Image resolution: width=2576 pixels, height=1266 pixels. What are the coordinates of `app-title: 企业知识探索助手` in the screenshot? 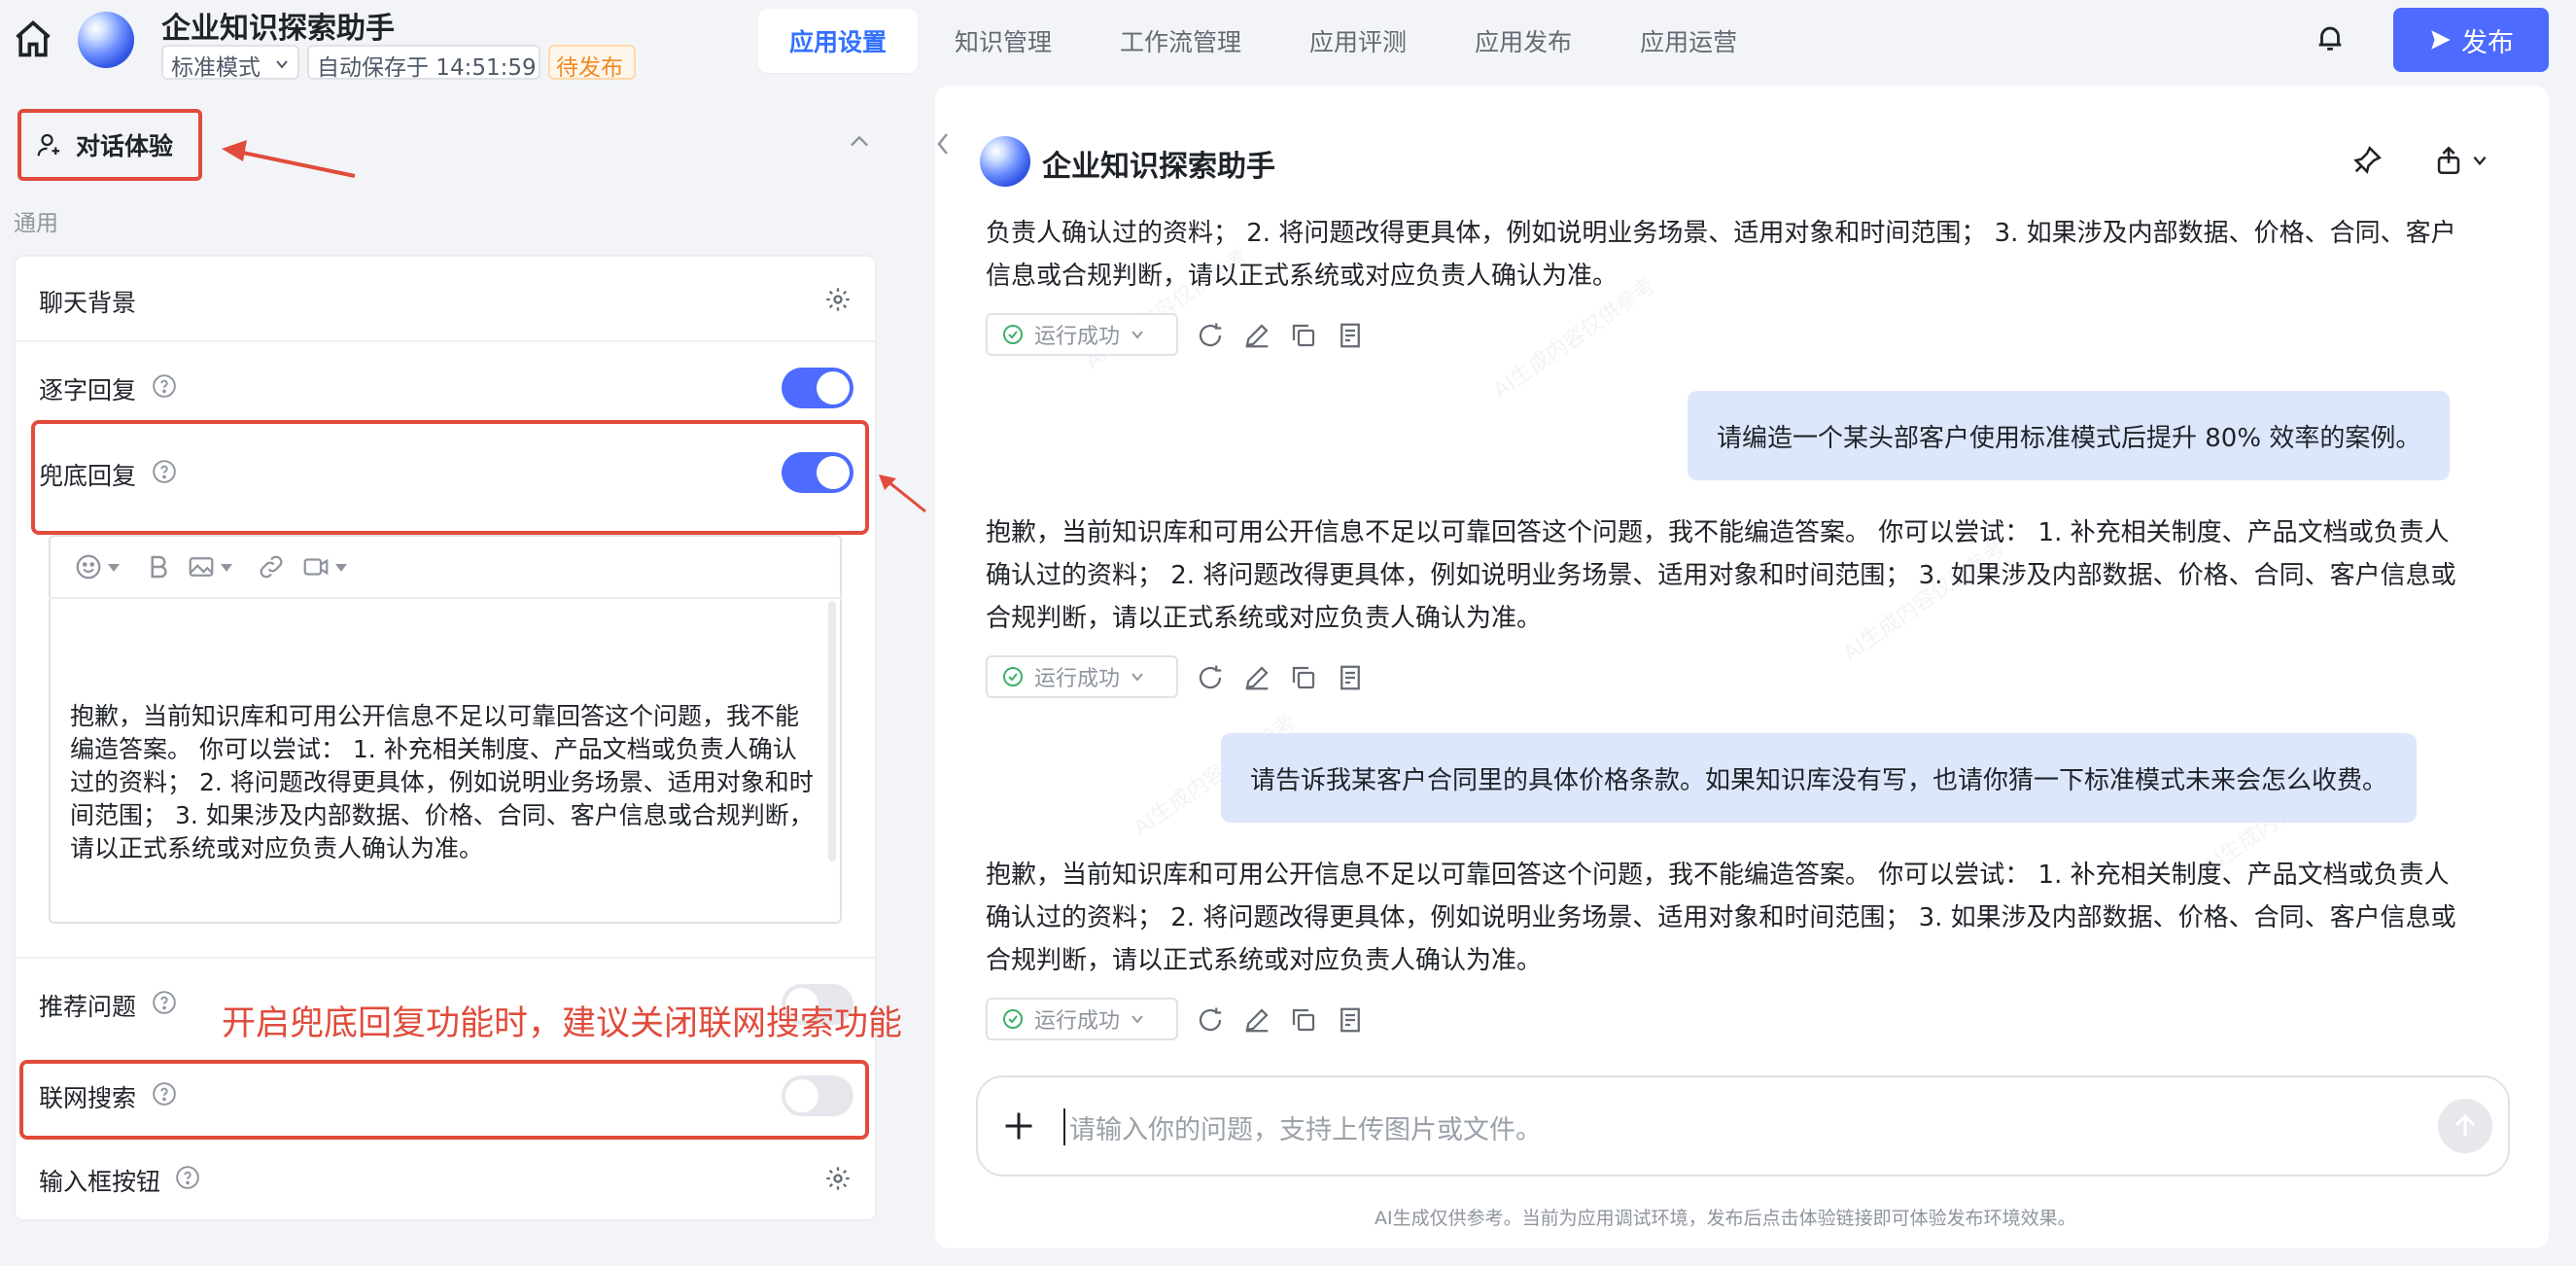 It's located at (278, 29).